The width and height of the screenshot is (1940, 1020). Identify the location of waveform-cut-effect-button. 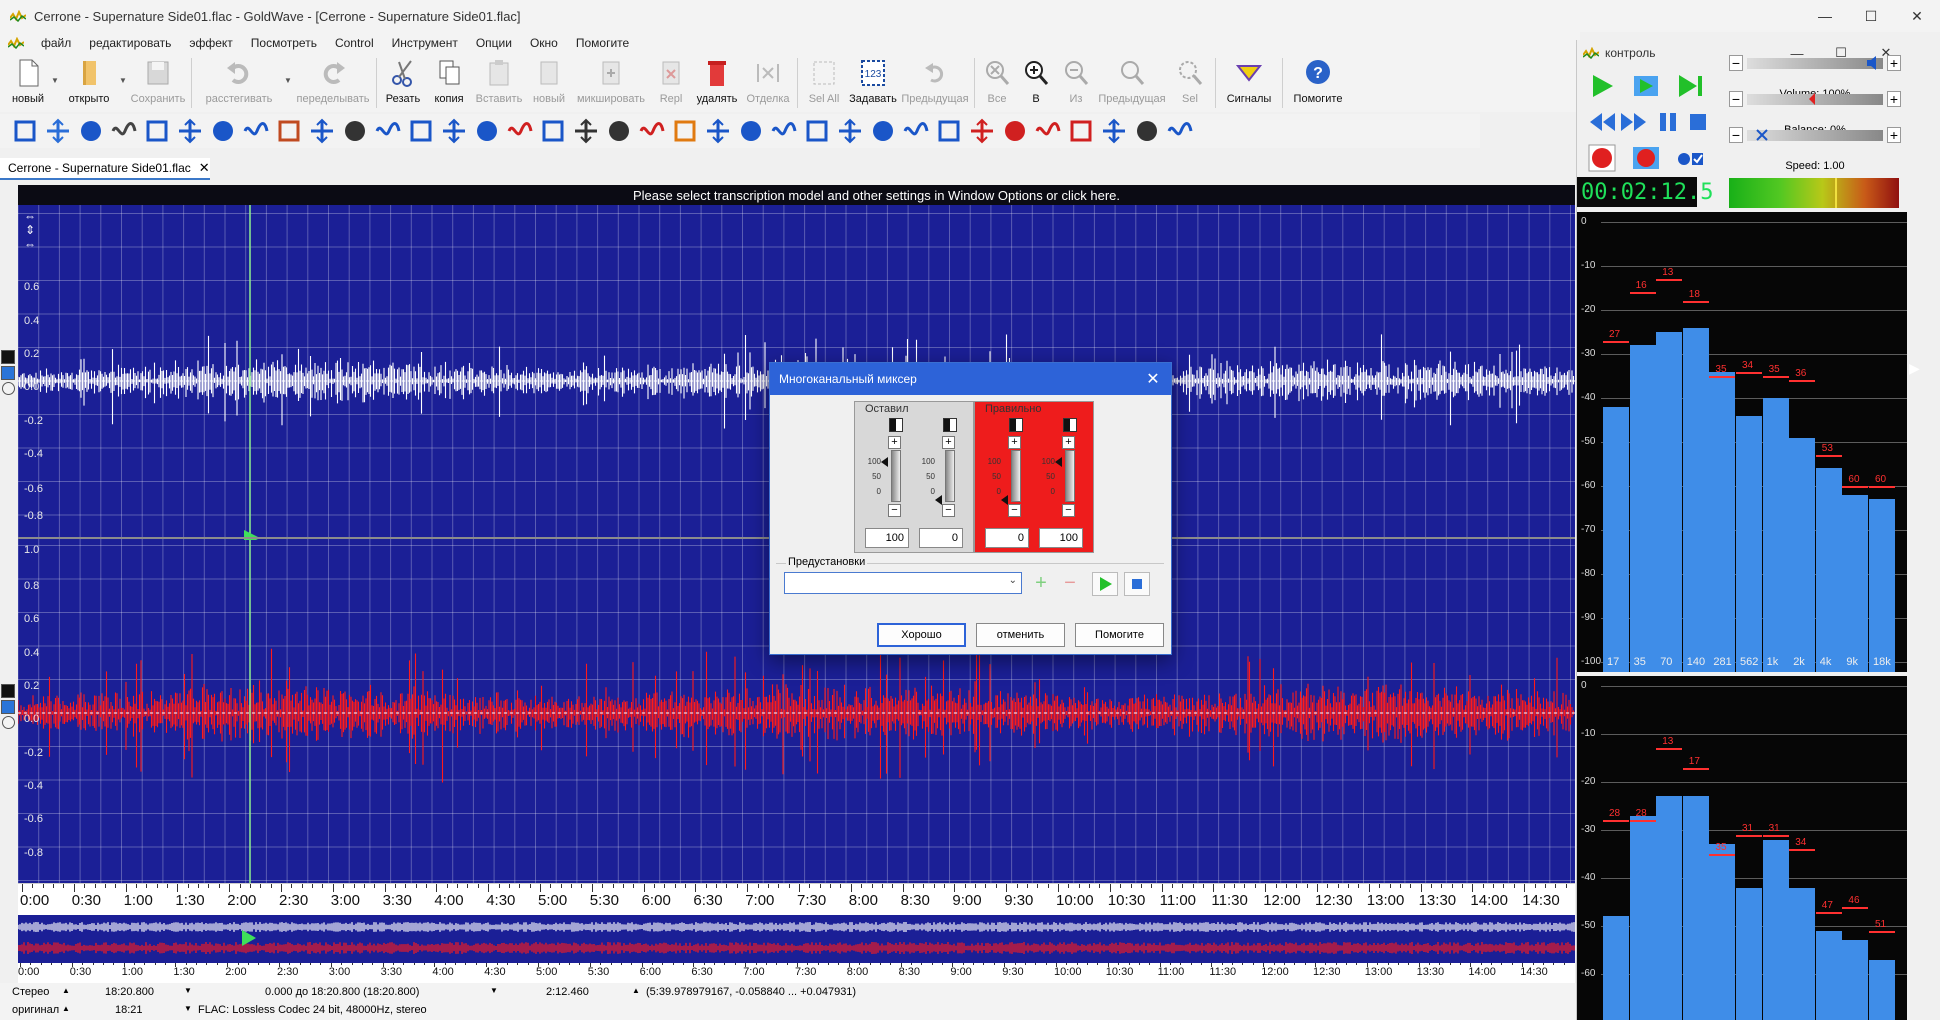
(618, 131).